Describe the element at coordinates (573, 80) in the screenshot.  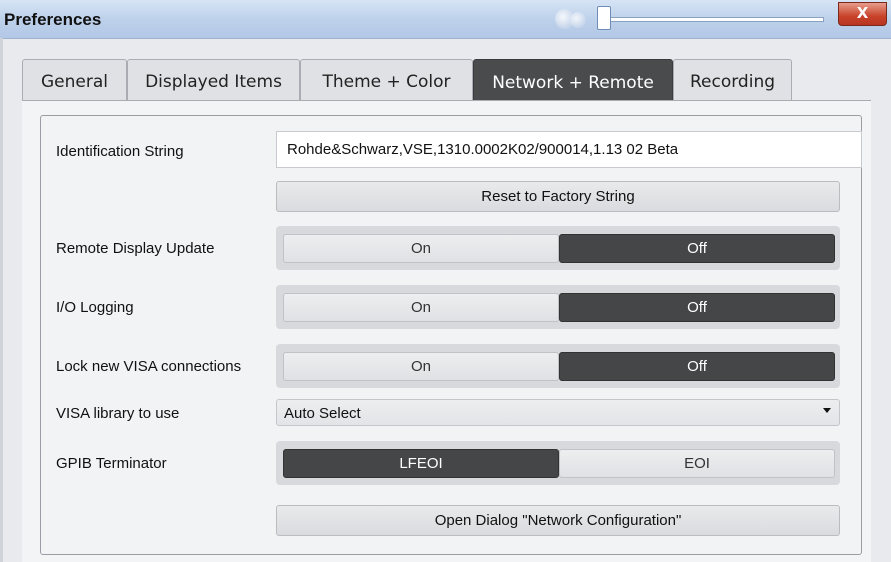
I see `tab-network-remote: Network + Remote` at that location.